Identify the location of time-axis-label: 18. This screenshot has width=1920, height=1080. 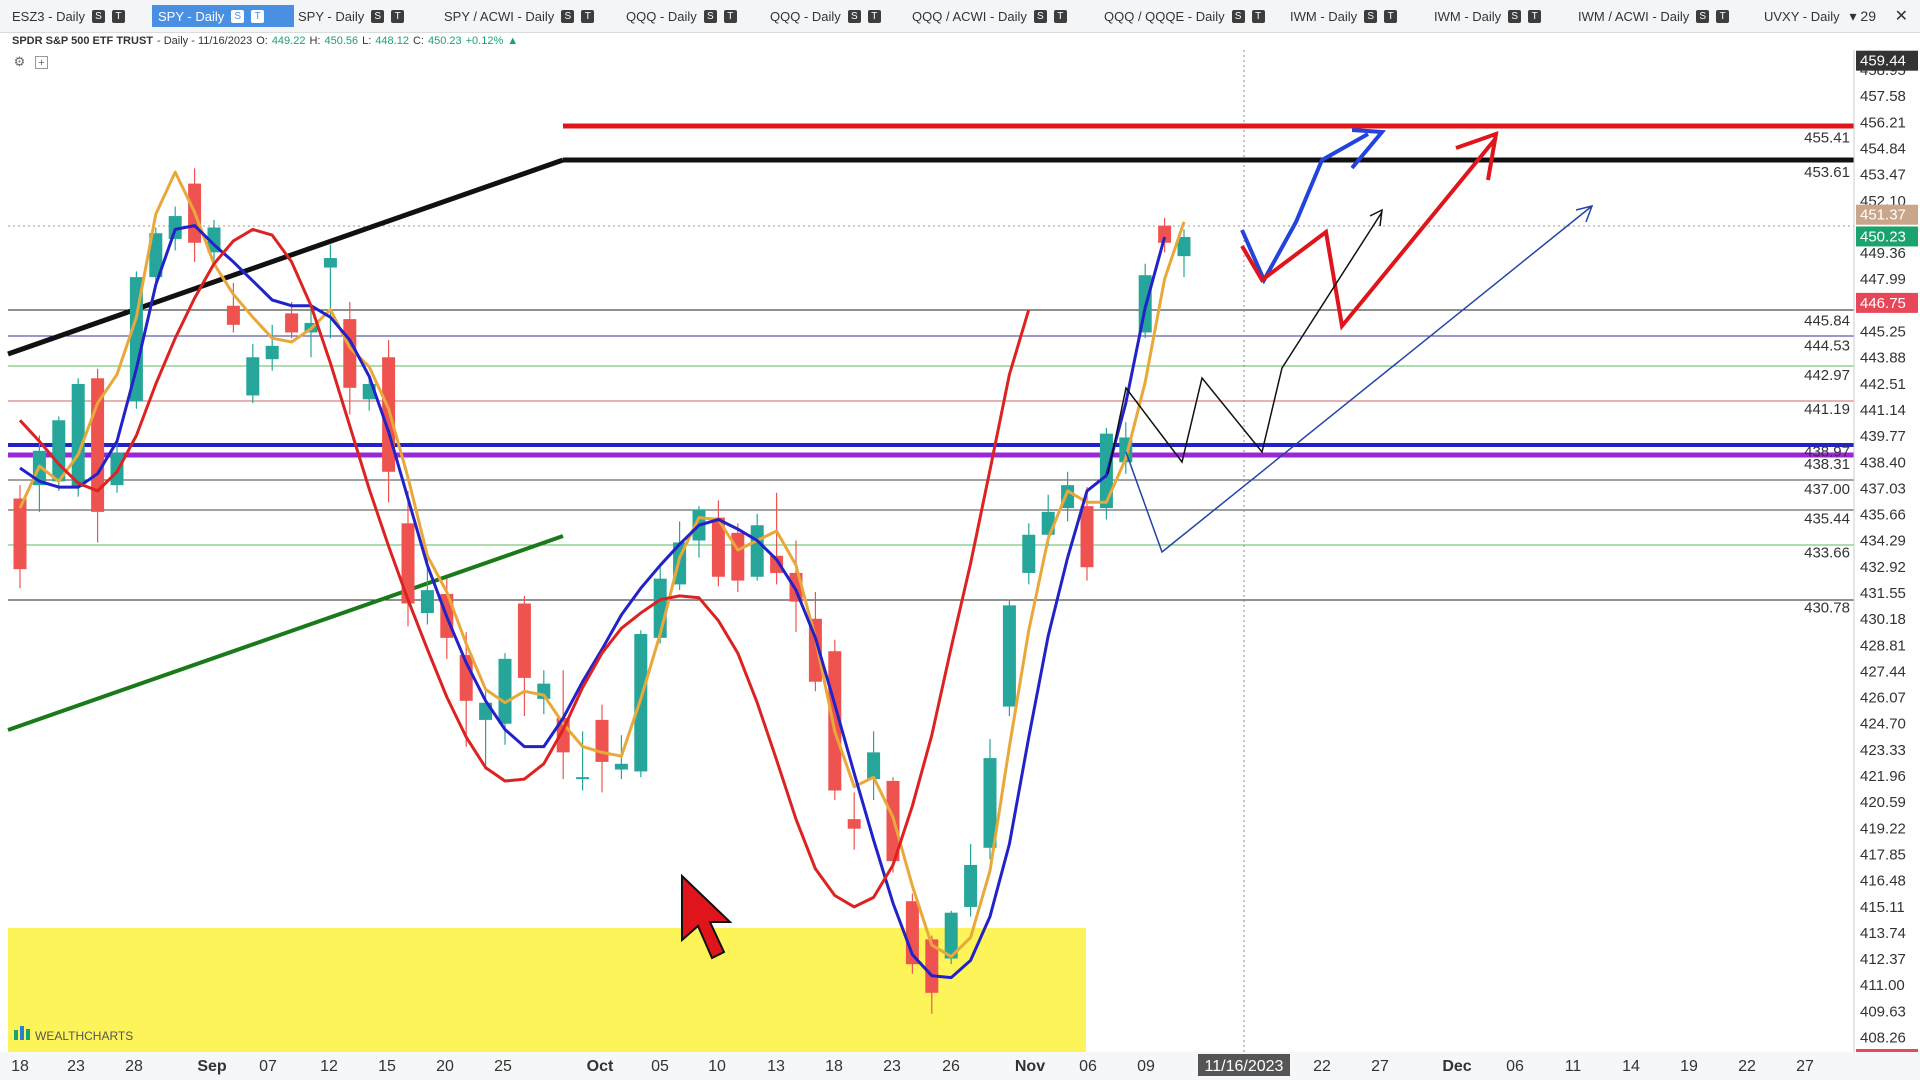
(834, 1066).